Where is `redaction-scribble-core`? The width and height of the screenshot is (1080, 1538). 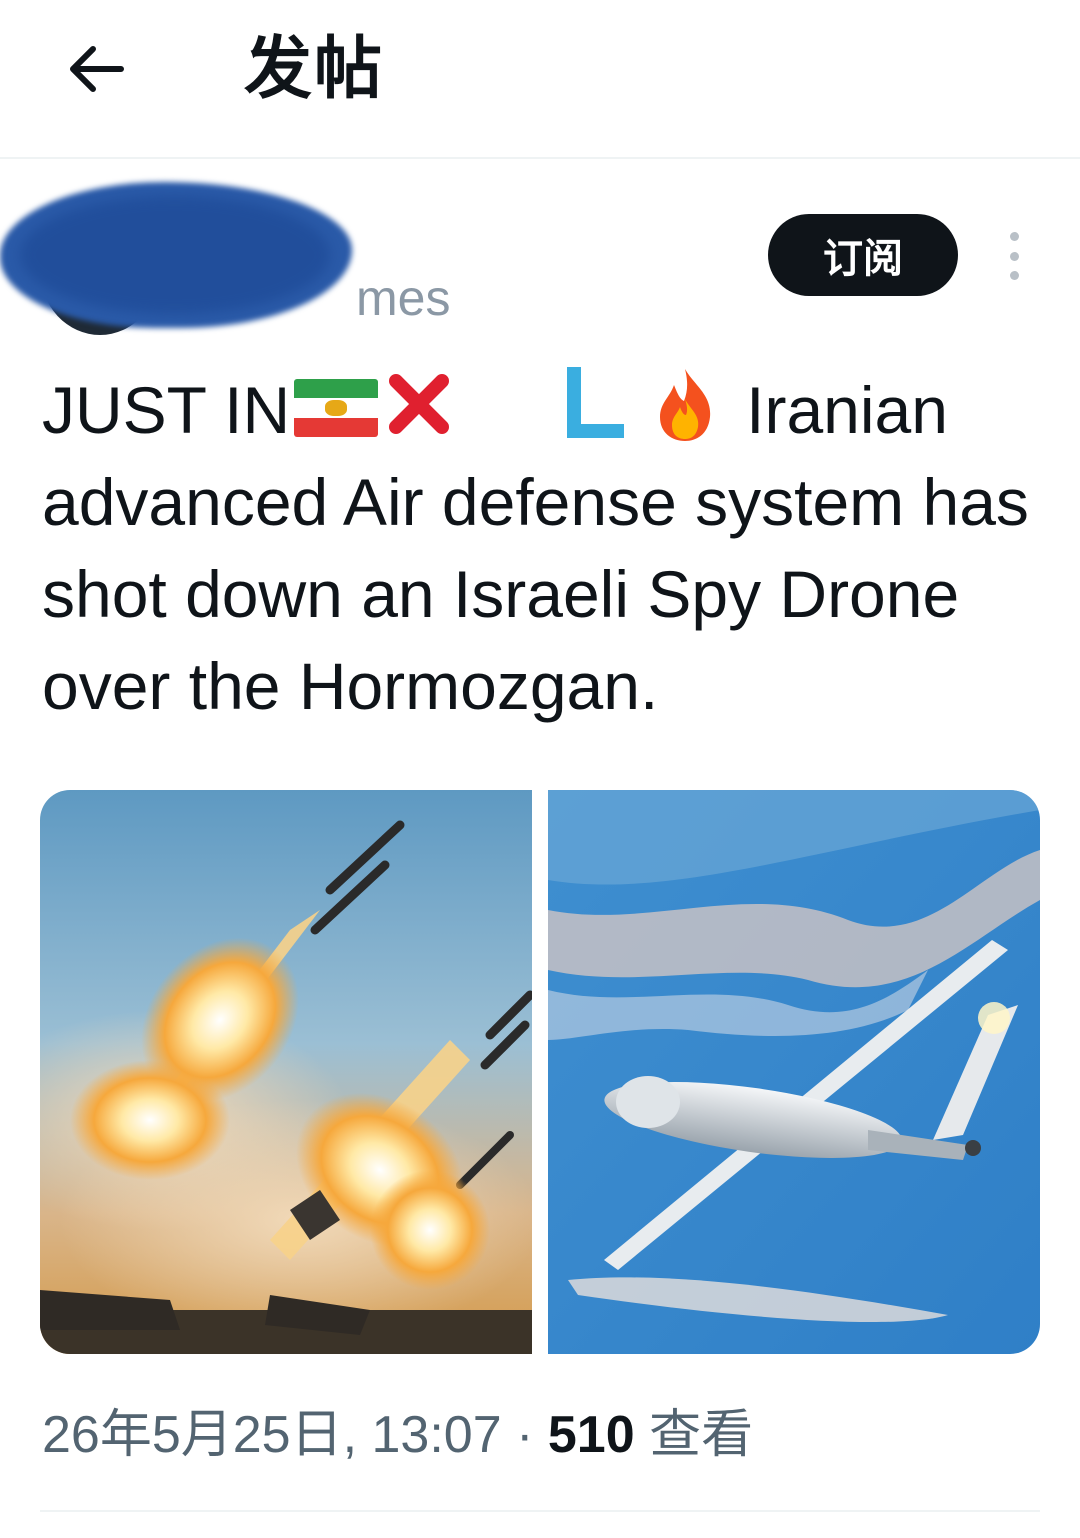
redaction-scribble-core is located at coordinates (175, 255).